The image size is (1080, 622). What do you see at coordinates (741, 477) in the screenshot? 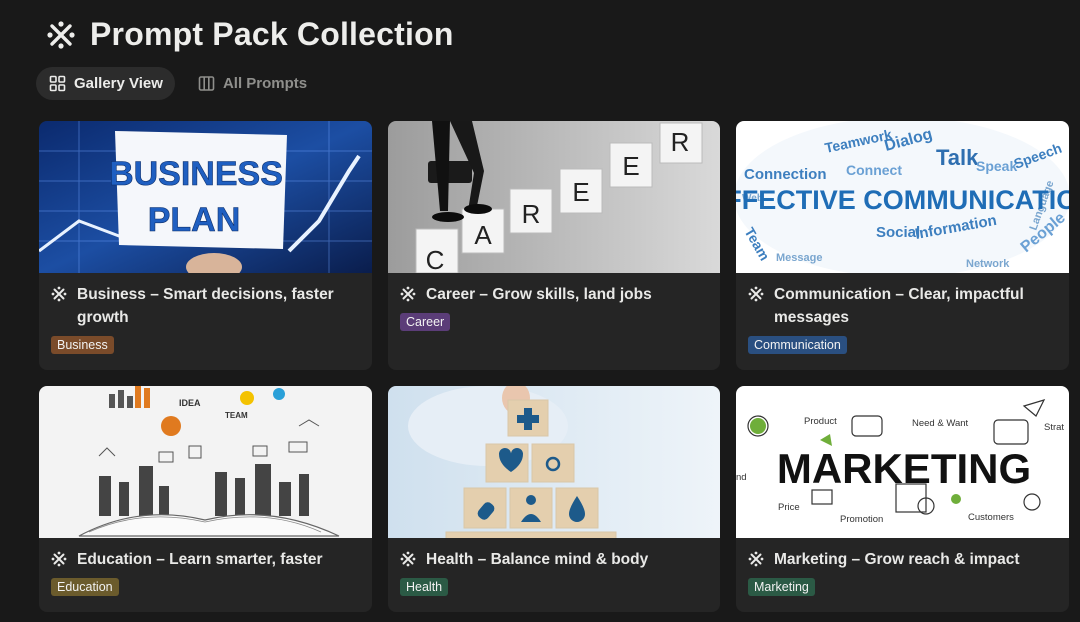
I see `cover-word: nd` at bounding box center [741, 477].